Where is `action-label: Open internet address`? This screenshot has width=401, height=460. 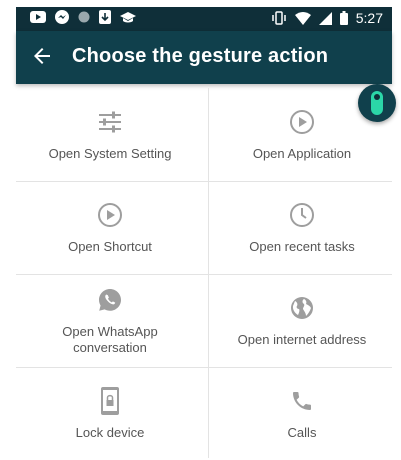 action-label: Open internet address is located at coordinates (302, 339).